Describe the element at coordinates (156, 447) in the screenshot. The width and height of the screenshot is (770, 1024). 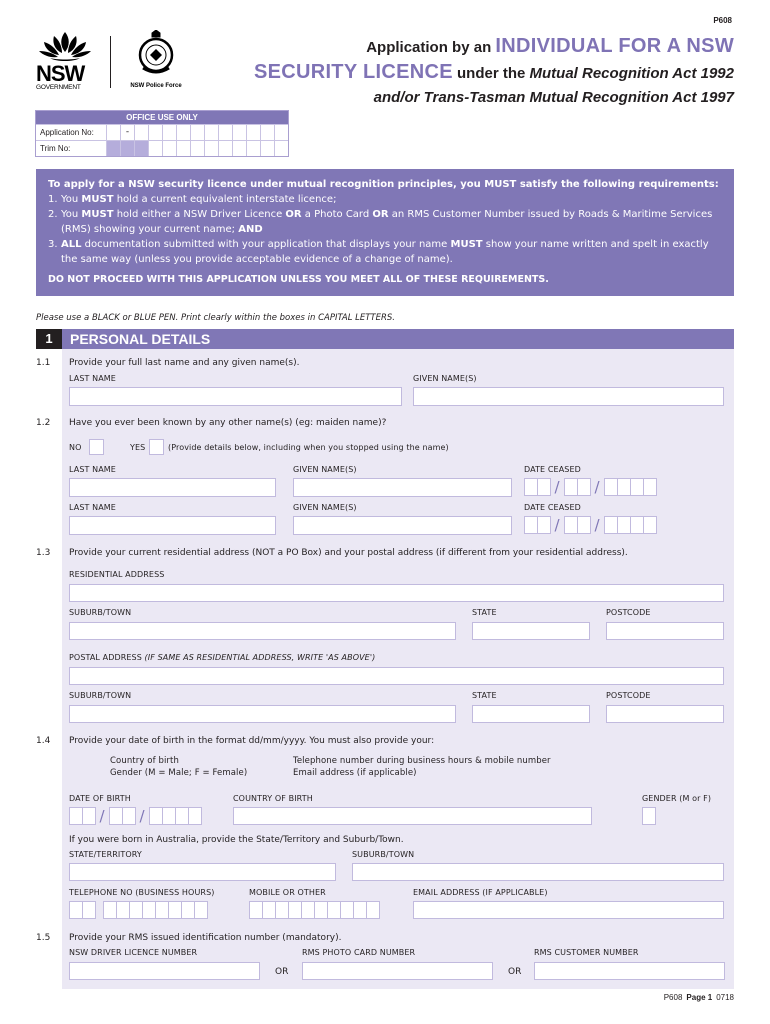
I see `yes-checkbox` at that location.